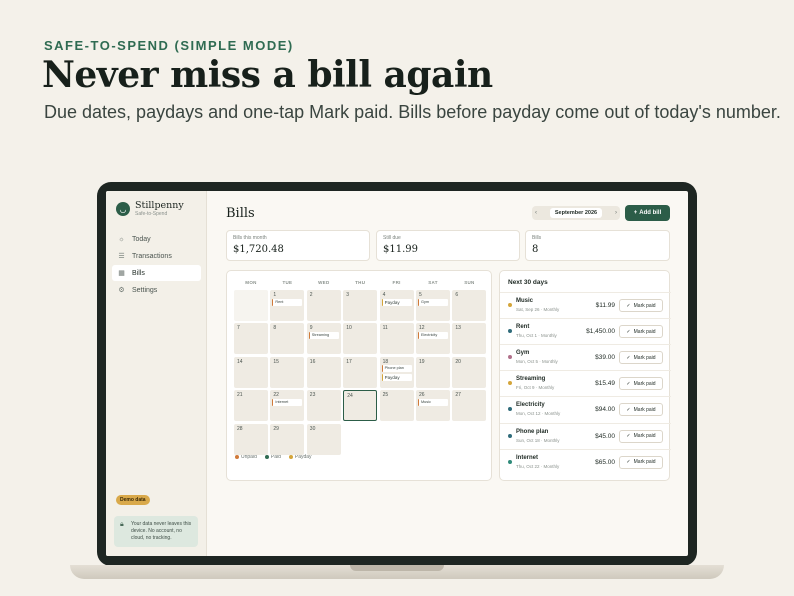 The height and width of the screenshot is (596, 794). What do you see at coordinates (240, 395) in the screenshot?
I see `day-number: 21` at bounding box center [240, 395].